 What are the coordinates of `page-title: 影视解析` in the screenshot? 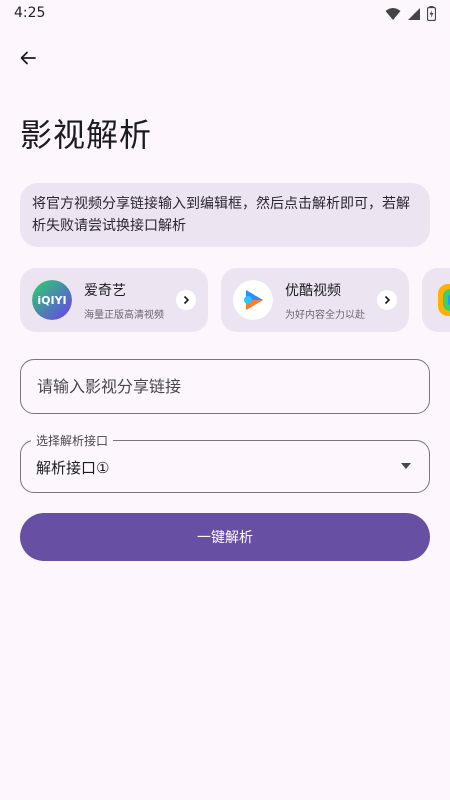 It's located at (86, 135).